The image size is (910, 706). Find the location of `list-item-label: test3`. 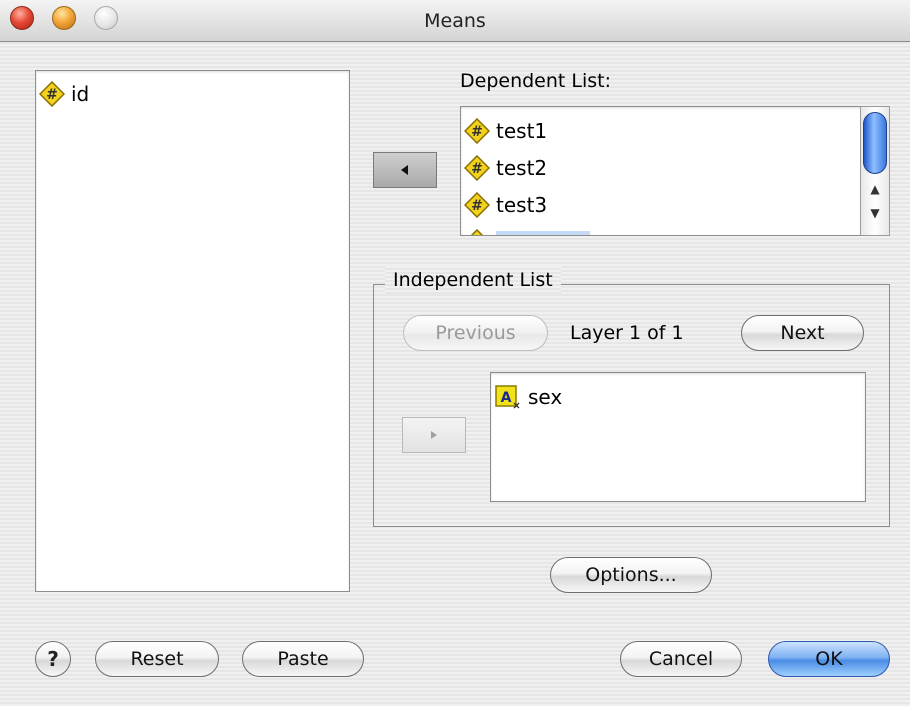

list-item-label: test3 is located at coordinates (522, 204).